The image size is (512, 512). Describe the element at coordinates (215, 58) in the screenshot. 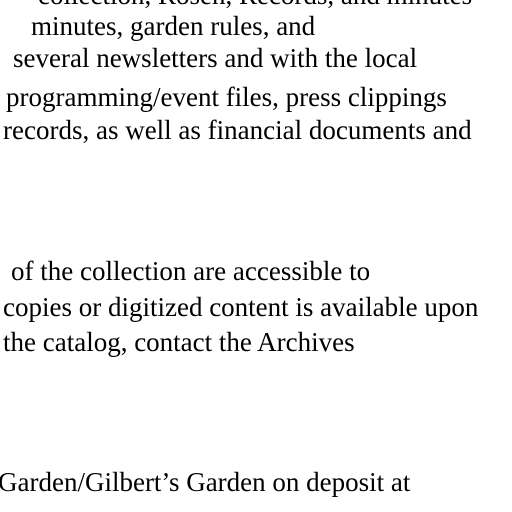

I see `body-text-line: several newsletters and with the local` at that location.